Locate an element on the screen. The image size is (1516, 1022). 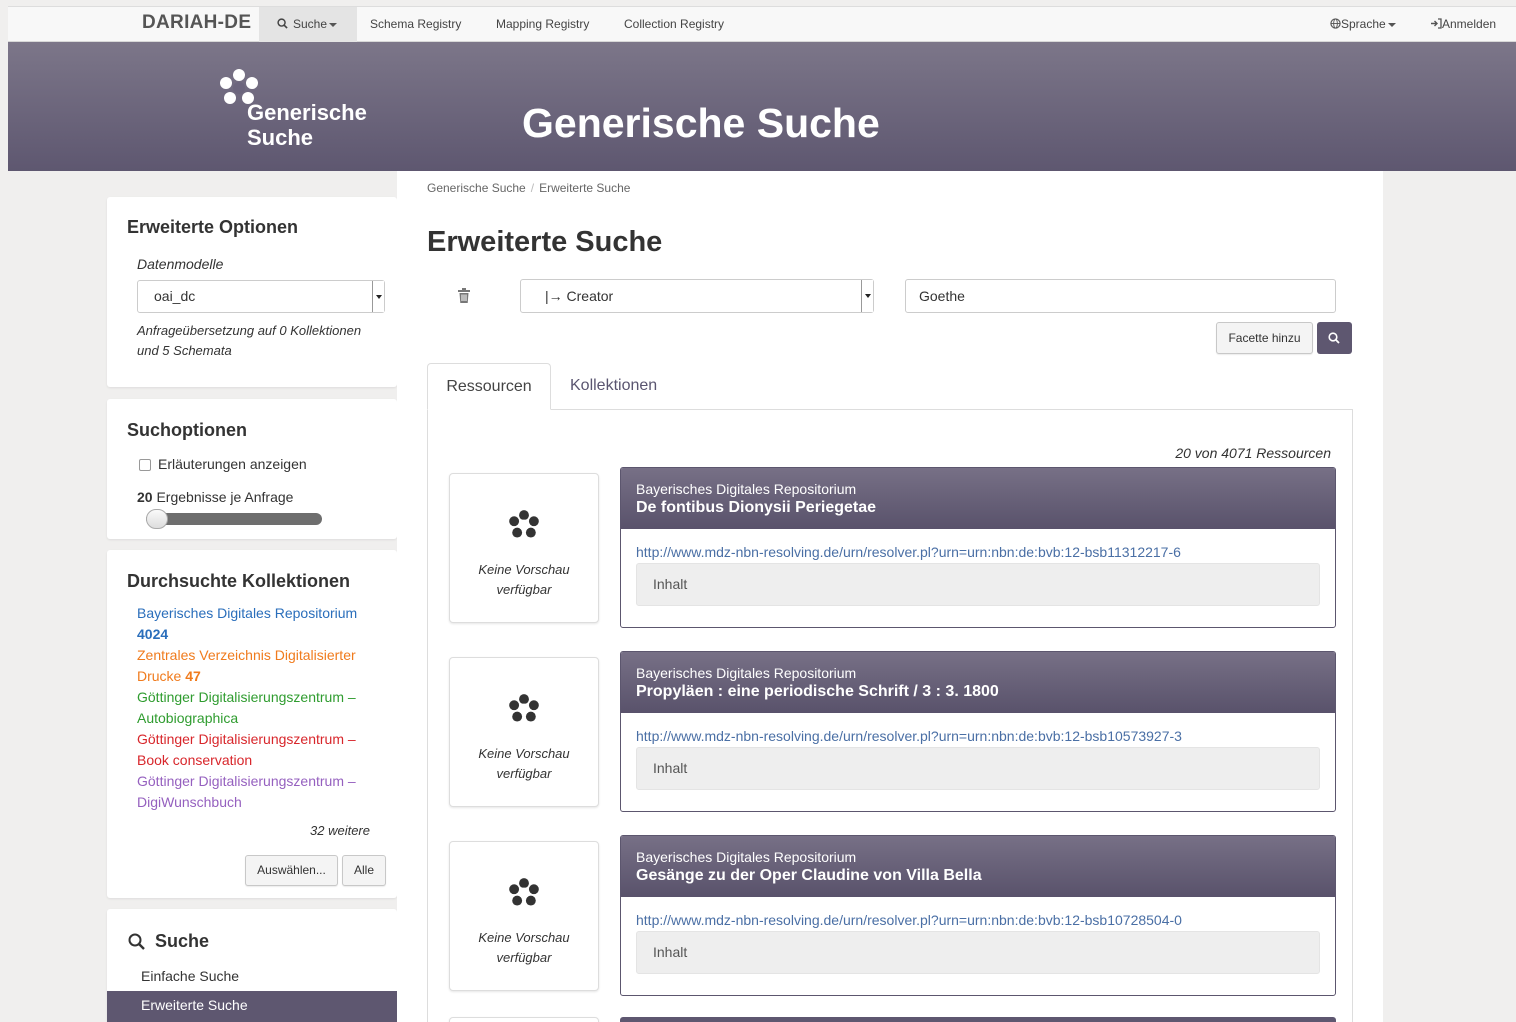
result-title: De fontibus Dionysii Periegetae is located at coordinates (756, 508).